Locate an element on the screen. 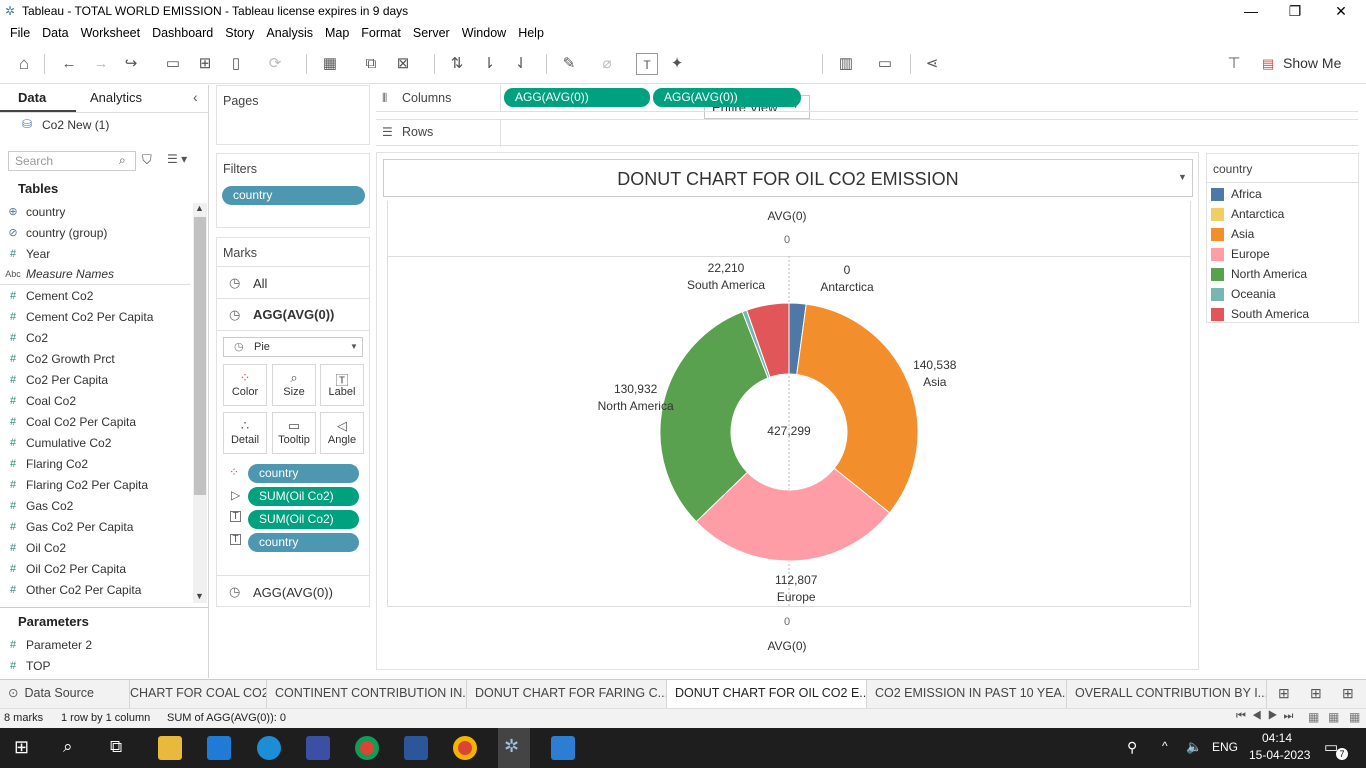  sheet-tab-coal: CHART FOR COAL CO2 is located at coordinates (198, 694).